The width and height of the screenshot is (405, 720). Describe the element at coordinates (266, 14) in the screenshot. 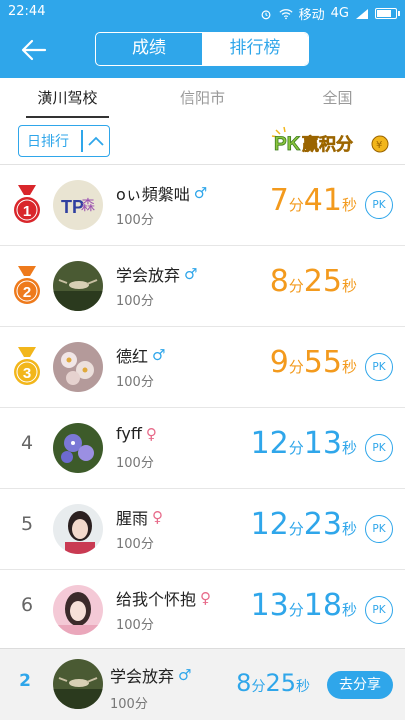

I see `alarm-icon` at that location.